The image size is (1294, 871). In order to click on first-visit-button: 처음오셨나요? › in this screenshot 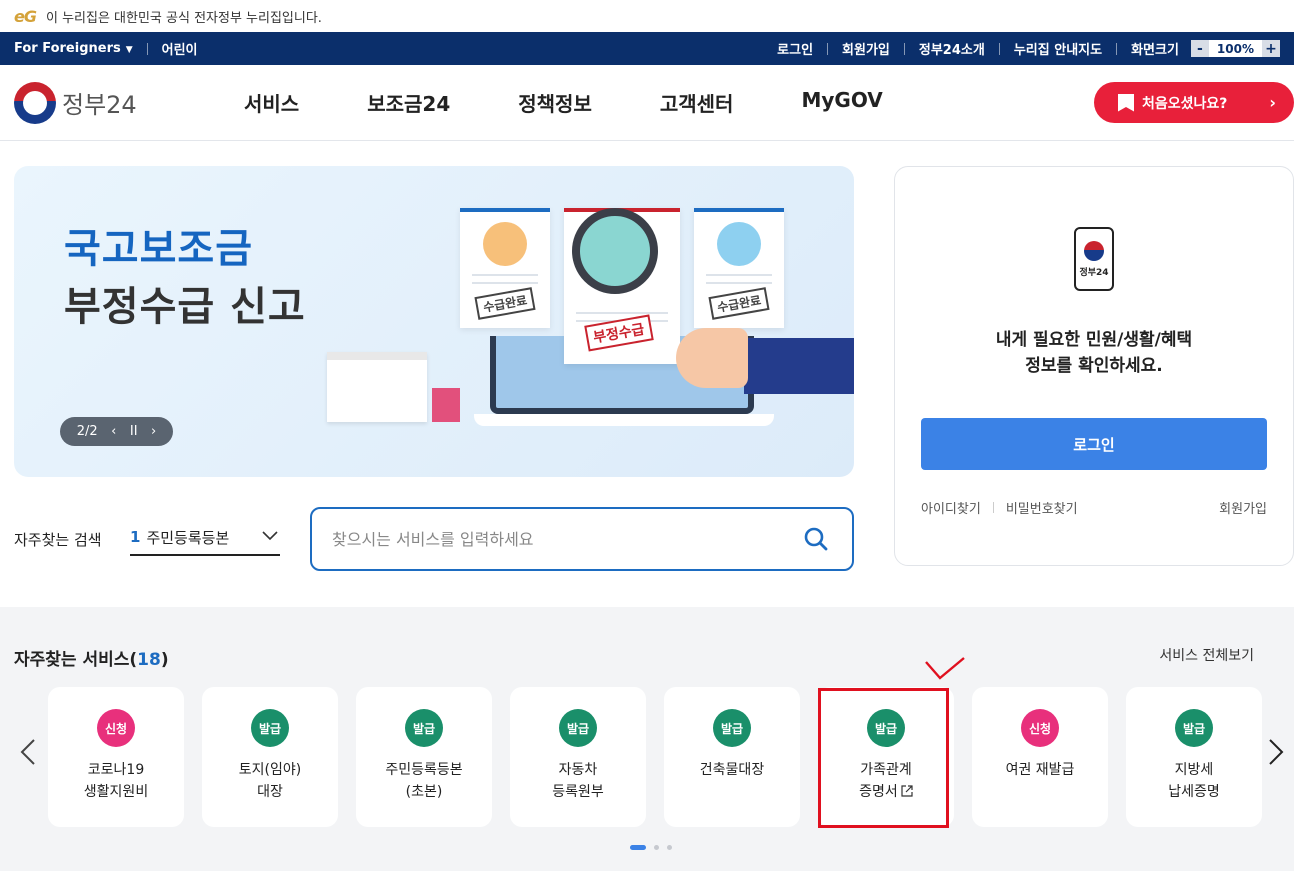, I will do `click(1194, 102)`.